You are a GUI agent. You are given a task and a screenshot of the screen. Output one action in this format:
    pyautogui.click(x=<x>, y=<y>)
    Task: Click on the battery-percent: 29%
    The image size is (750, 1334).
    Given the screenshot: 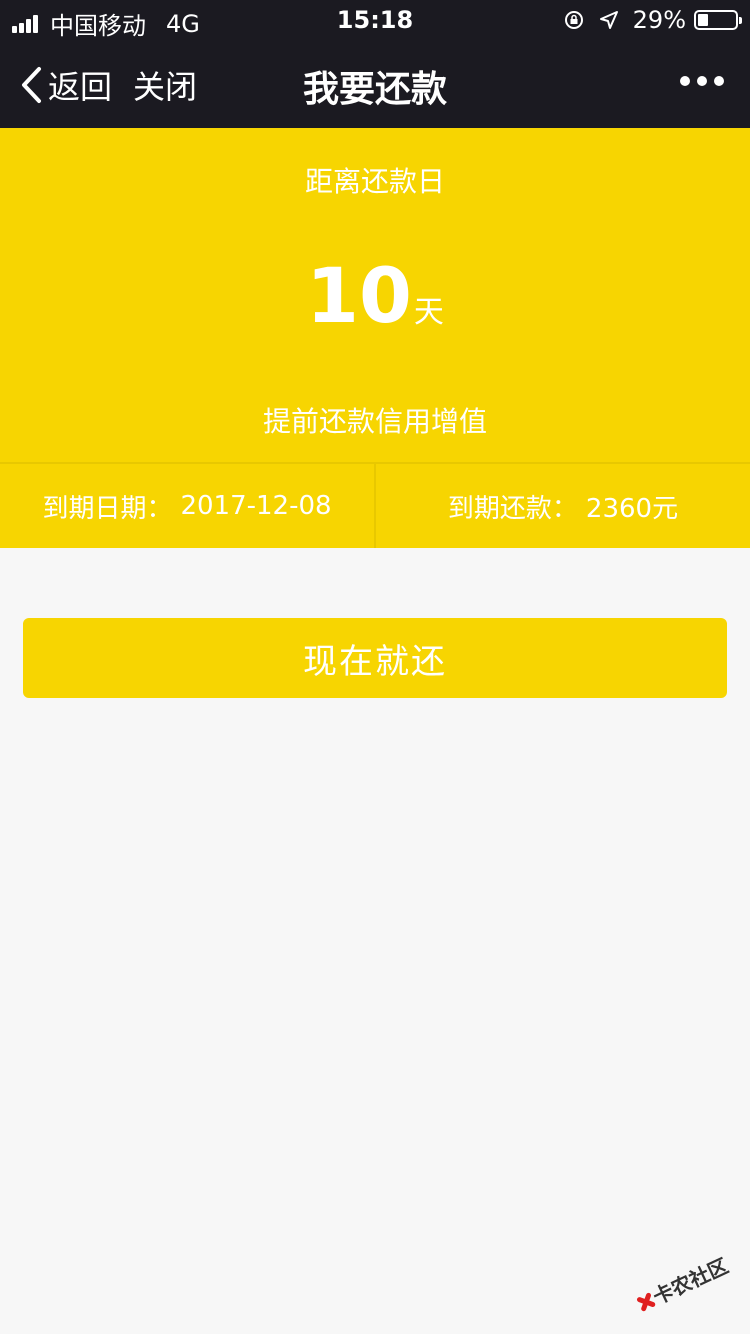 What is the action you would take?
    pyautogui.click(x=659, y=20)
    